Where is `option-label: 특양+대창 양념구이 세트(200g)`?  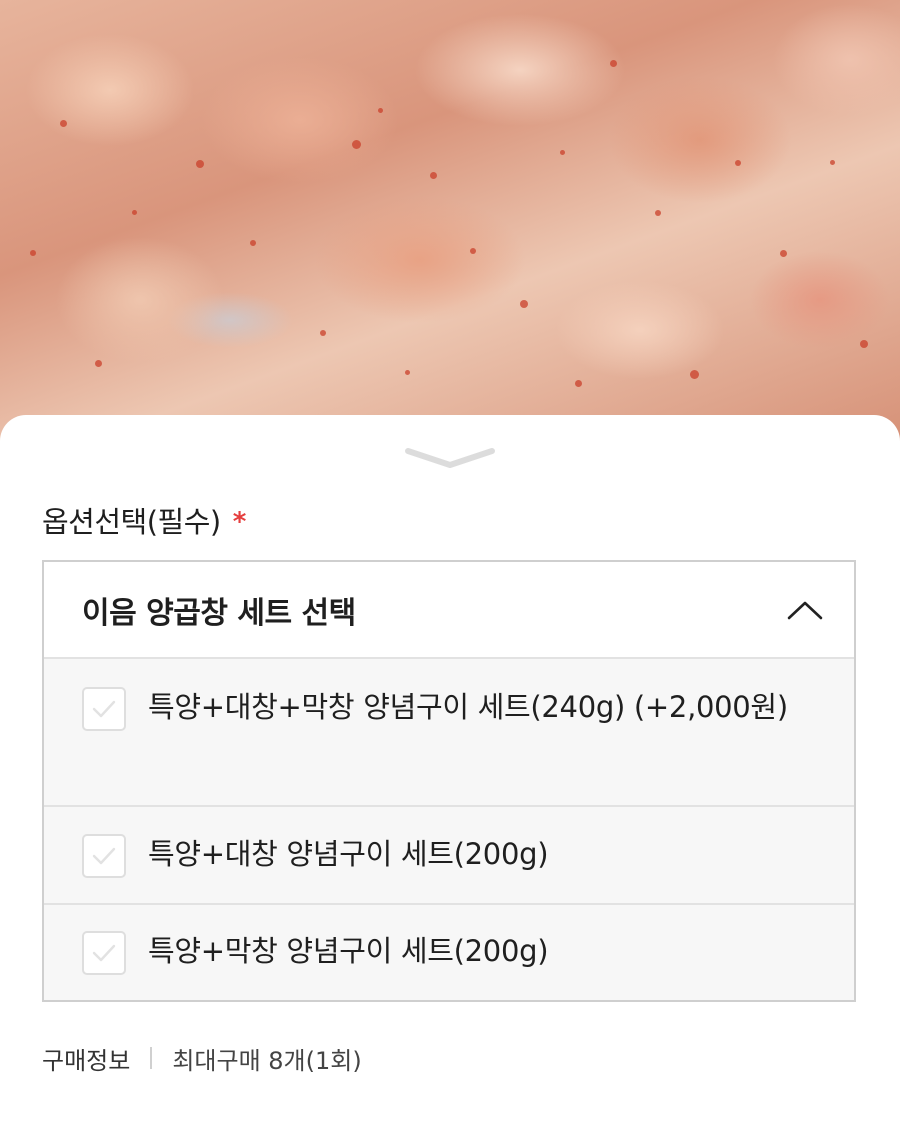 option-label: 특양+대창 양념구이 세트(200g) is located at coordinates (348, 854).